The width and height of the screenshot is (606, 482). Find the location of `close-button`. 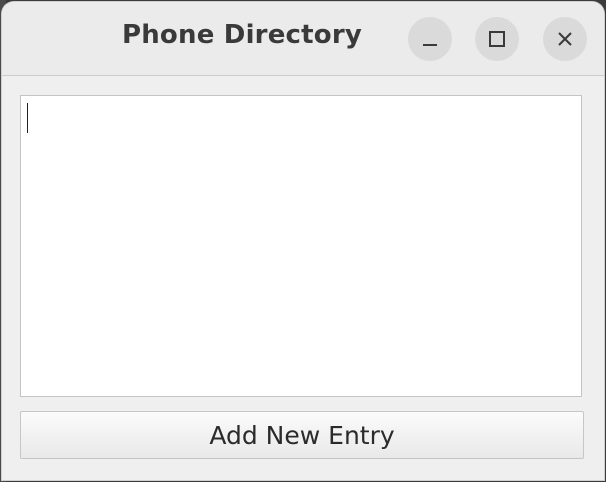

close-button is located at coordinates (565, 39).